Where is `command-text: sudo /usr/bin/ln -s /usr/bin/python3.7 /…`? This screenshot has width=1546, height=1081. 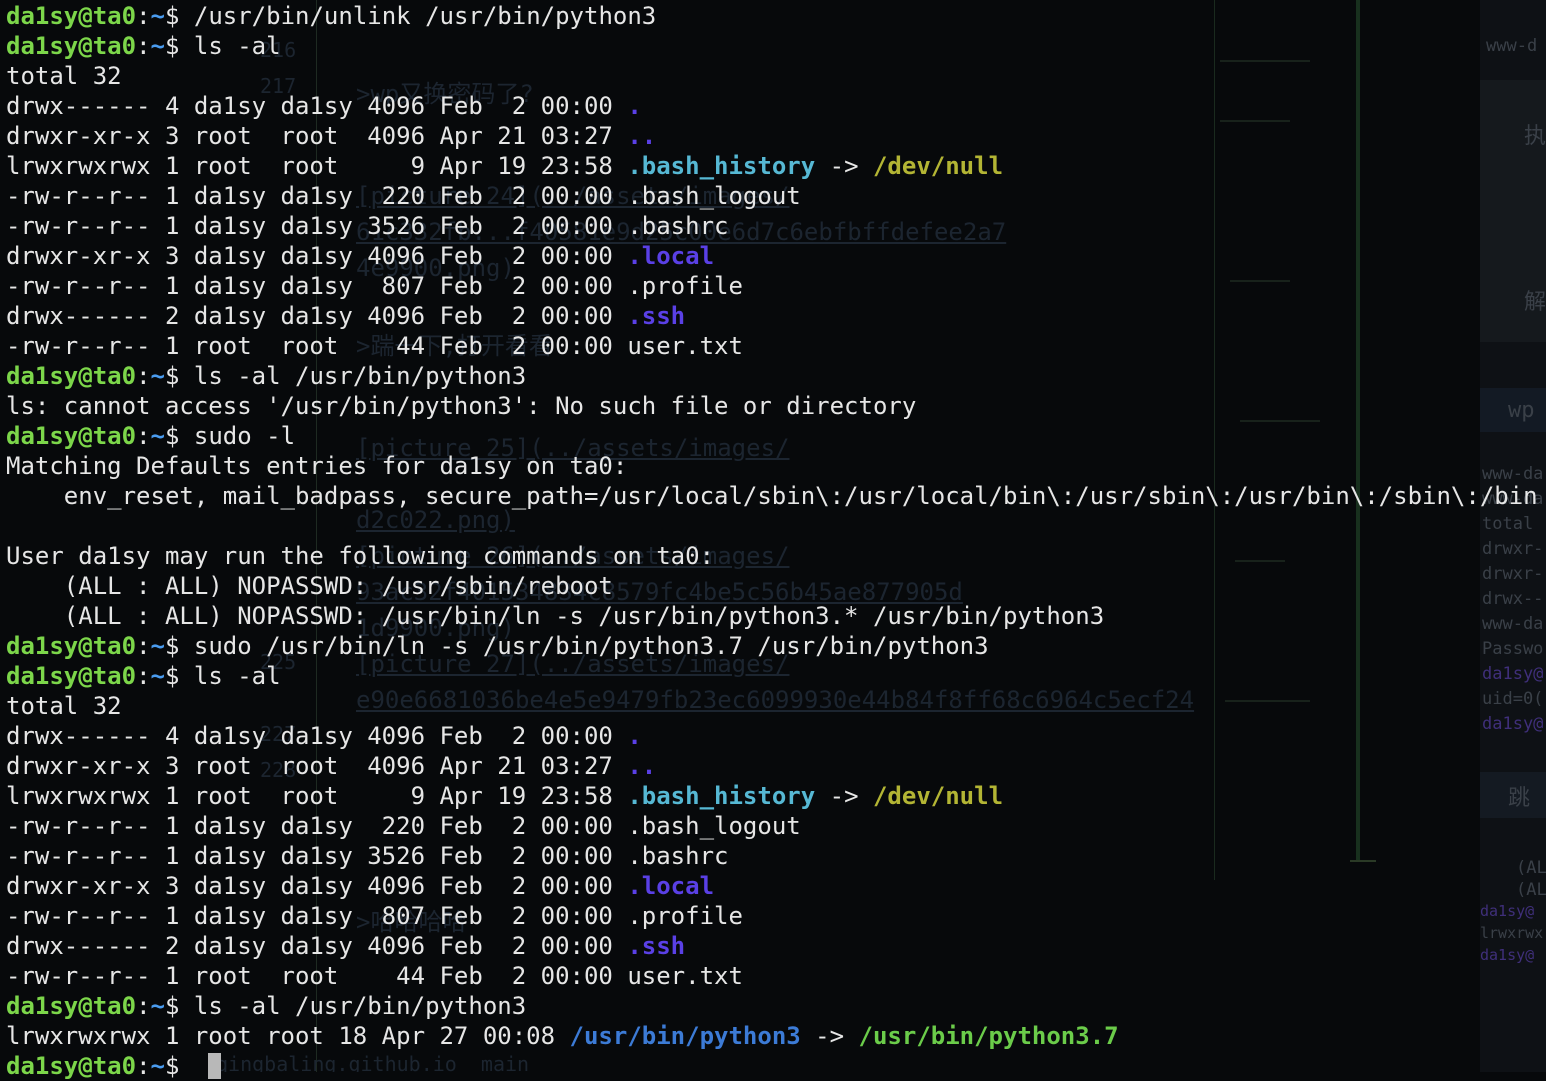
command-text: sudo /usr/bin/ln -s /usr/bin/python3.7 /… is located at coordinates (591, 646).